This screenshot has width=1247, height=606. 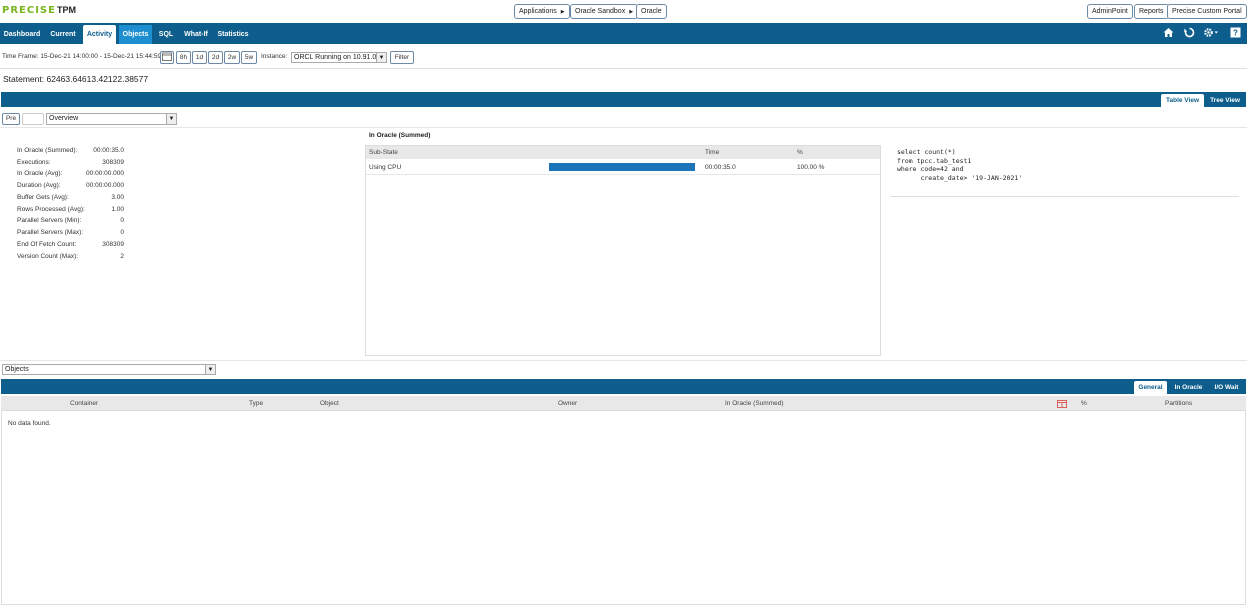 I want to click on tab-dashboard: Dashboard, so click(x=22, y=34).